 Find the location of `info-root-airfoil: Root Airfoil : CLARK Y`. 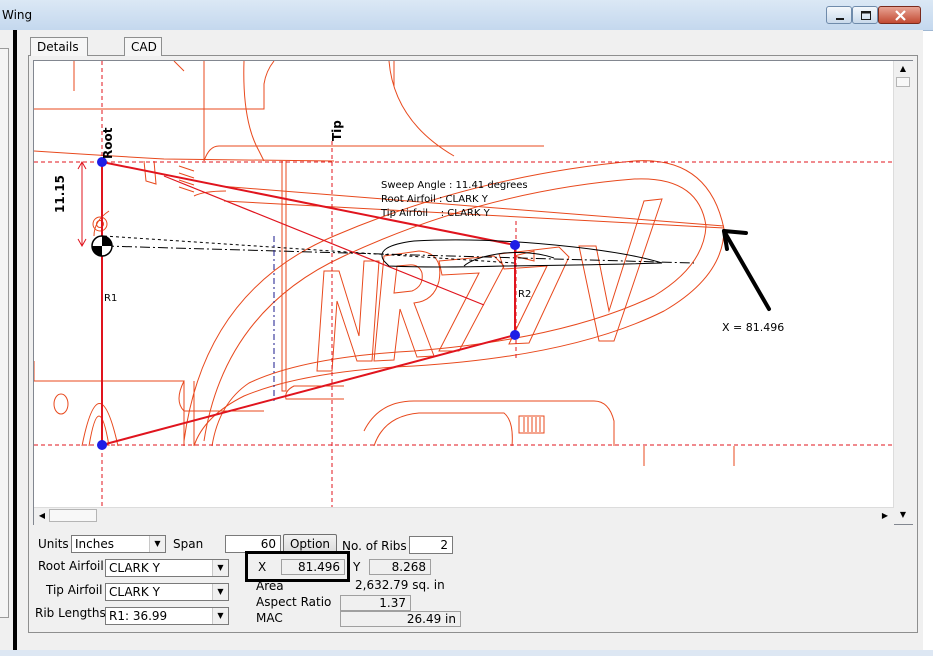

info-root-airfoil: Root Airfoil : CLARK Y is located at coordinates (435, 199).